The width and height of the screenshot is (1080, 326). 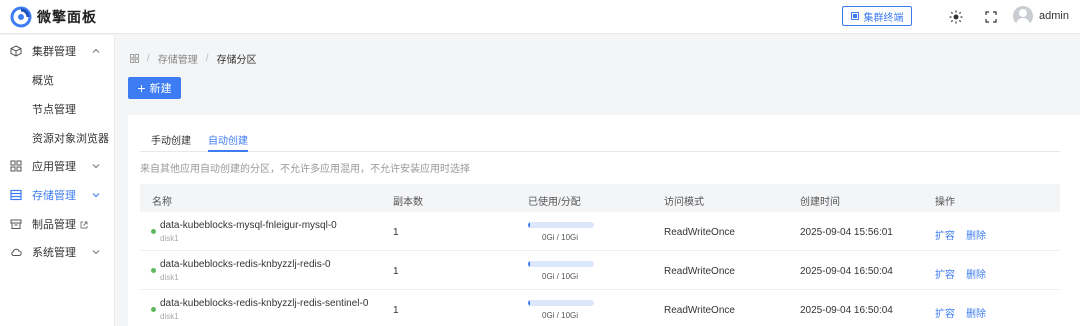 I want to click on sidebar-item-label: 存储管理, so click(x=54, y=196).